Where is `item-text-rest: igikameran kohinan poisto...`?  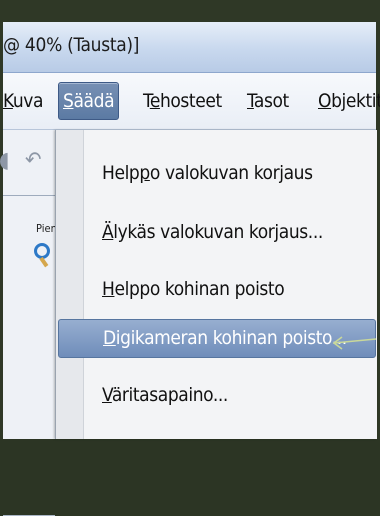 item-text-rest: igikameran kohinan poisto... is located at coordinates (231, 338).